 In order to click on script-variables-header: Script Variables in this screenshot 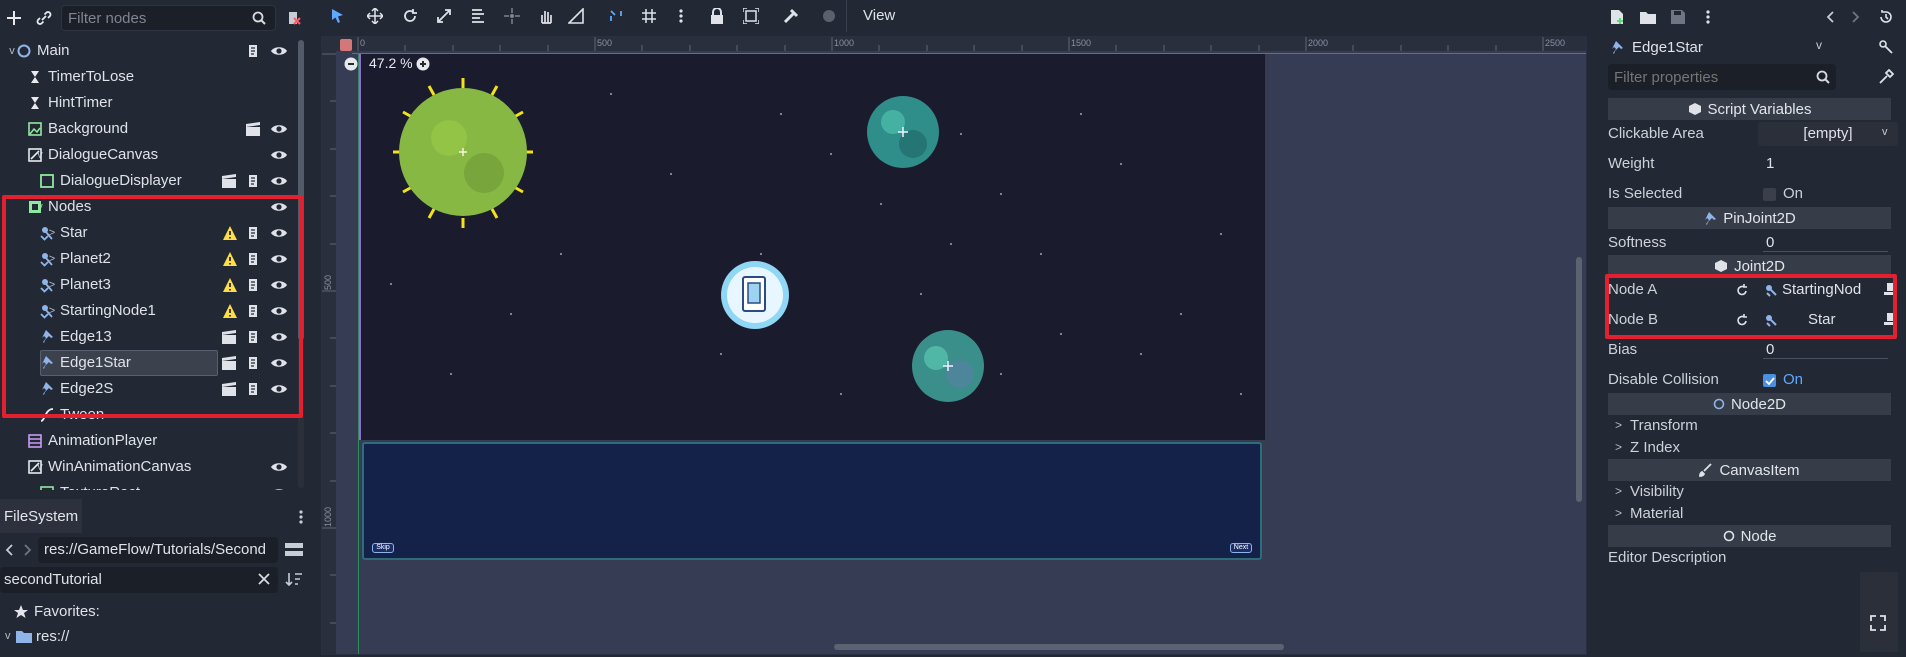, I will do `click(1749, 109)`.